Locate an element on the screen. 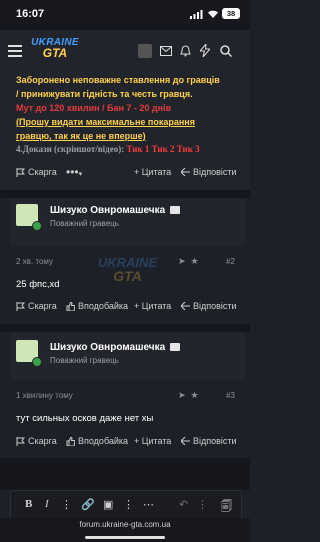  post-2-username: Шизуко Овнромашечка is located at coordinates (107, 210).